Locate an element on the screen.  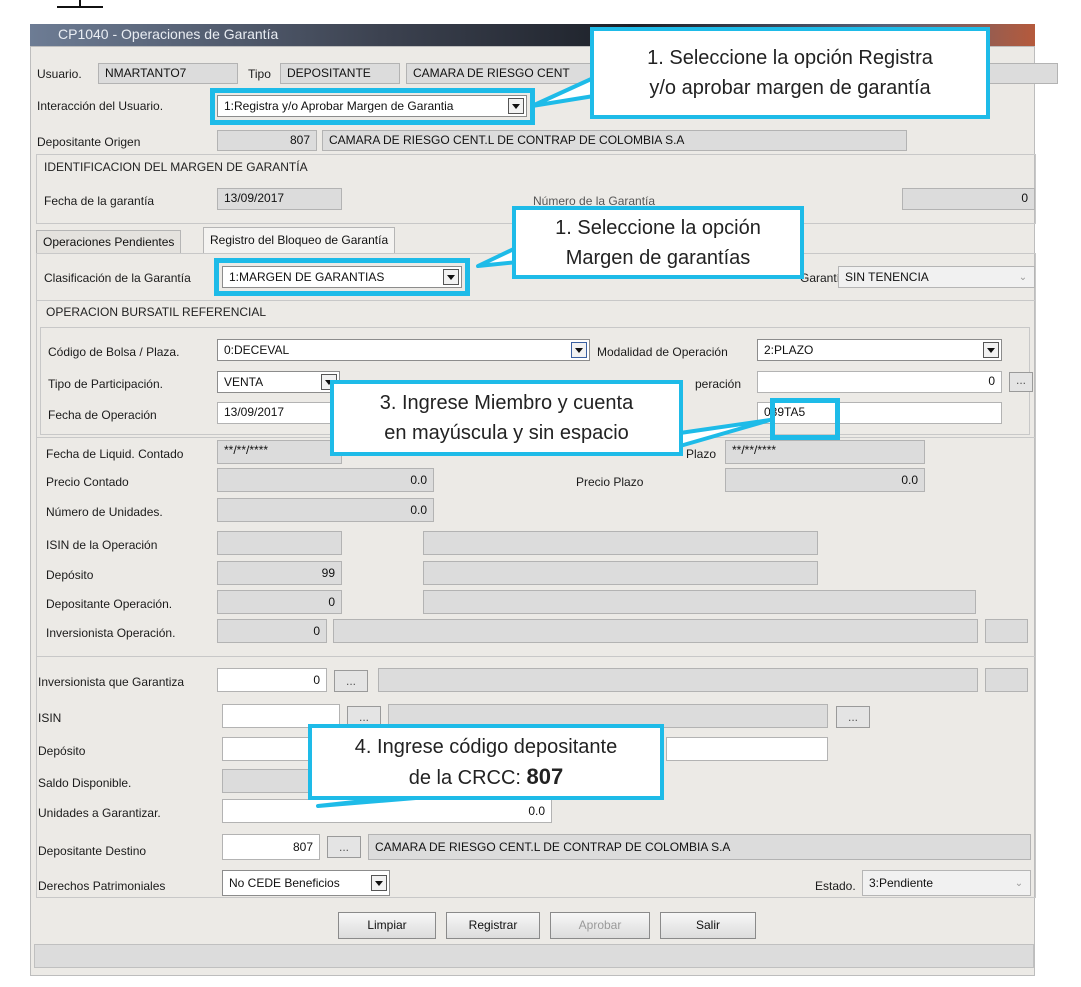
callout-4-code: 807 is located at coordinates (545, 776).